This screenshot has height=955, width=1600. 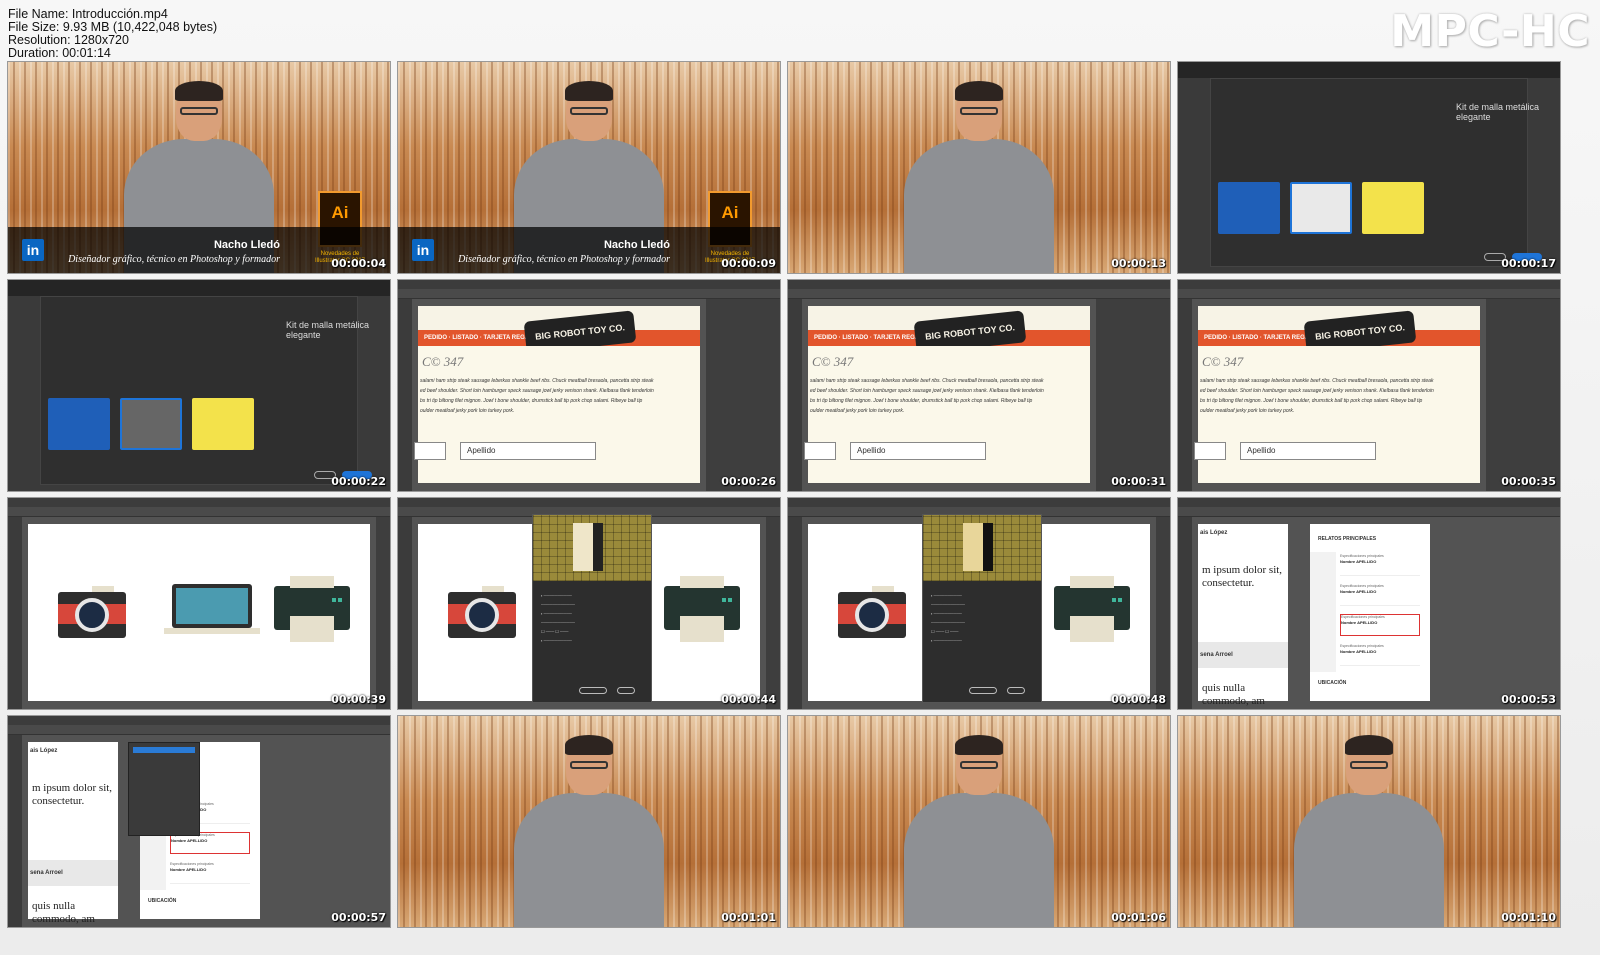 What do you see at coordinates (1528, 699) in the screenshot?
I see `timestamp: 00:00:53` at bounding box center [1528, 699].